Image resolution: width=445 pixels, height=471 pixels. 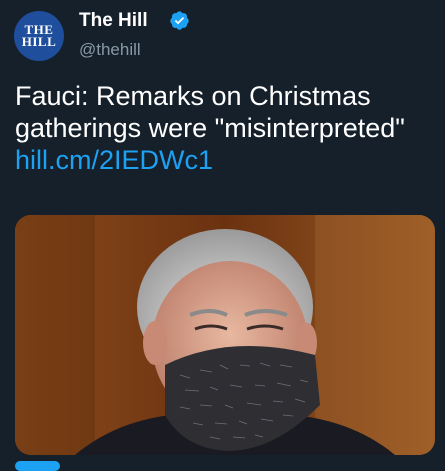 I want to click on tweet-text-line: Fauci: Remarks on Christmas, so click(x=193, y=96).